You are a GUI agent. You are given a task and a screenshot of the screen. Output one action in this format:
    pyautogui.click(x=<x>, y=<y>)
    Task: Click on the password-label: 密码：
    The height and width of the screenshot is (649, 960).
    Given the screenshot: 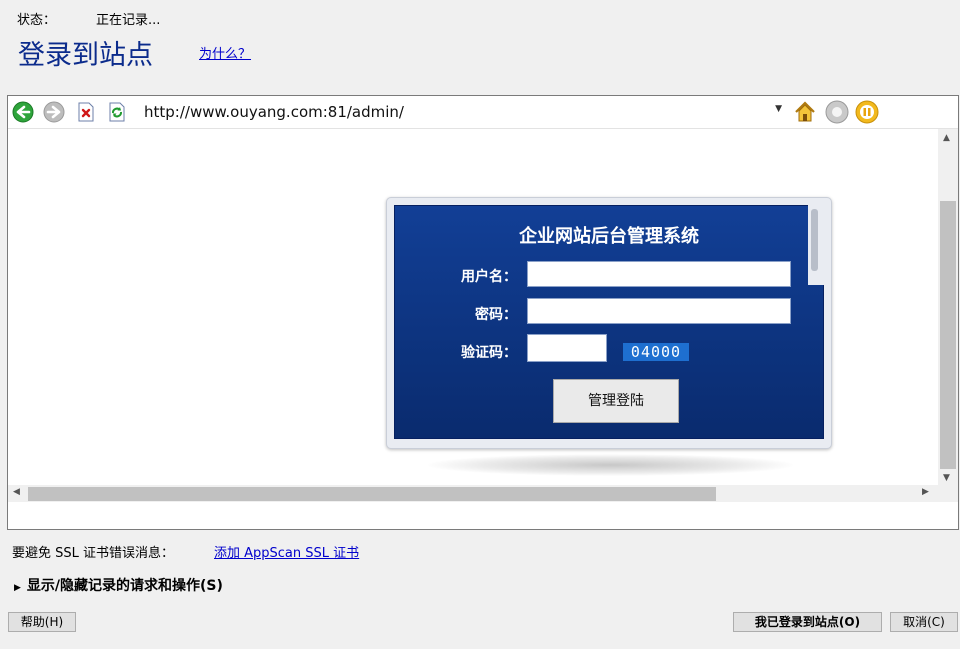 What is the action you would take?
    pyautogui.click(x=496, y=315)
    